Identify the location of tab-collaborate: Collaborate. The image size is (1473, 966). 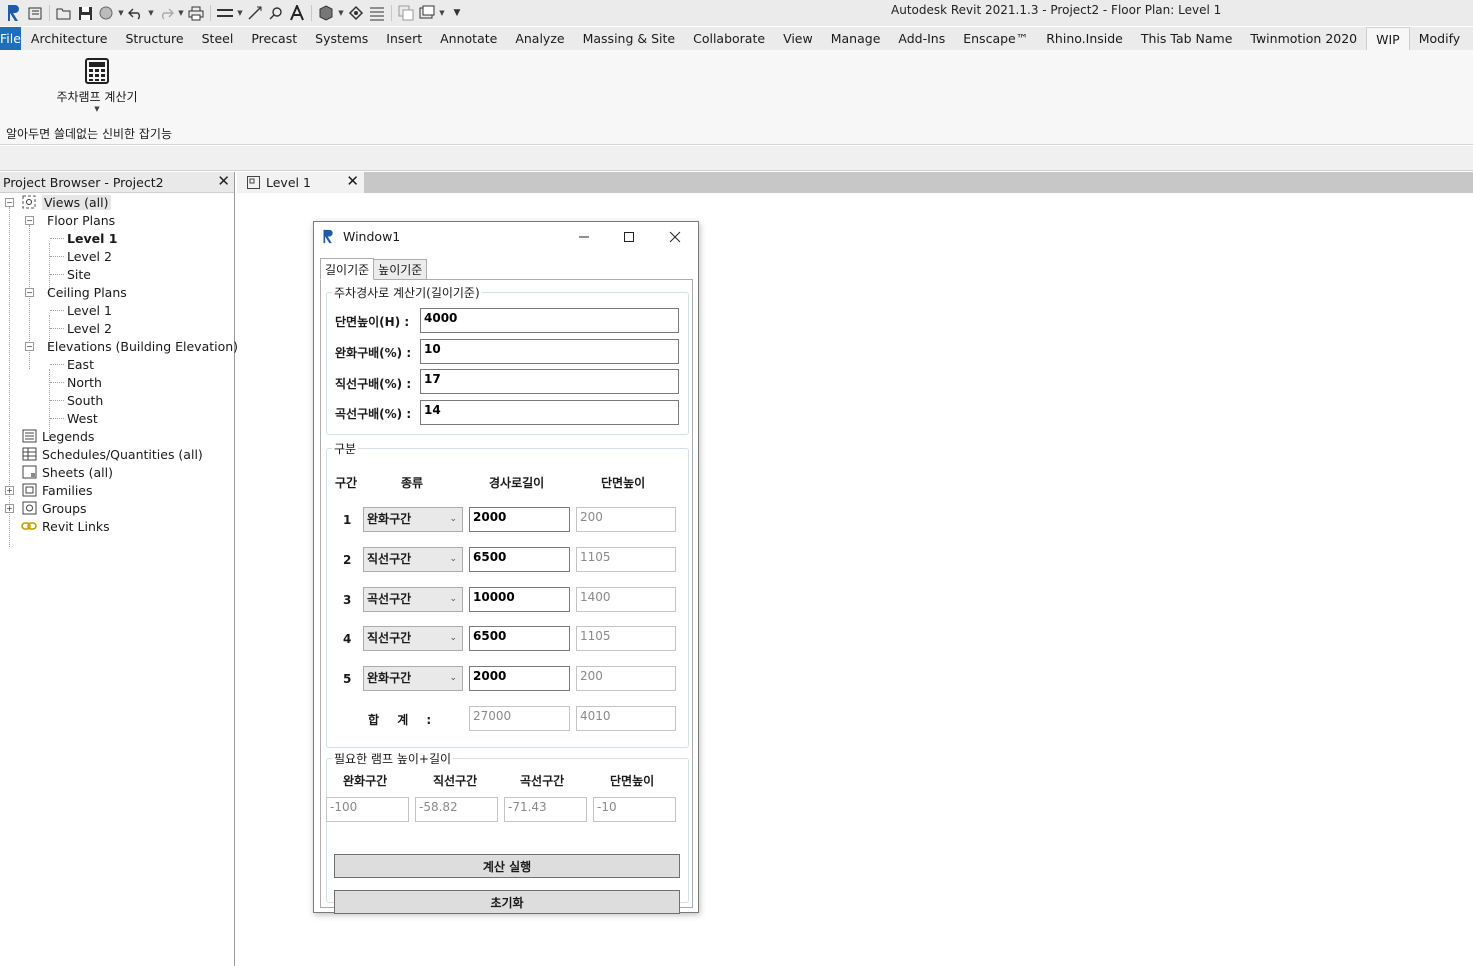
(729, 38).